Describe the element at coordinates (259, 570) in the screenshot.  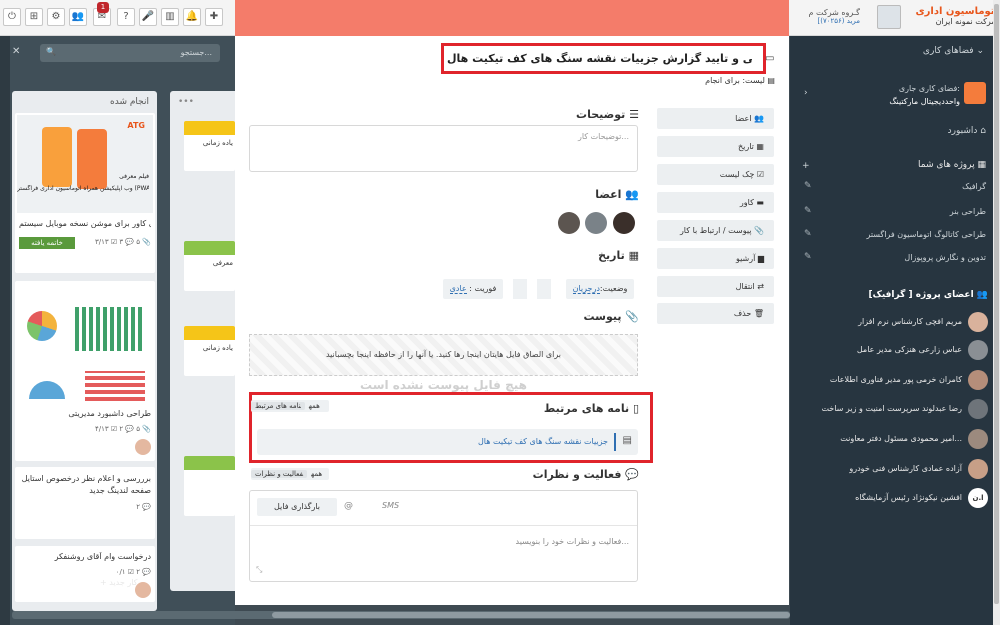
I see `resize-handle-icon: ⤡` at that location.